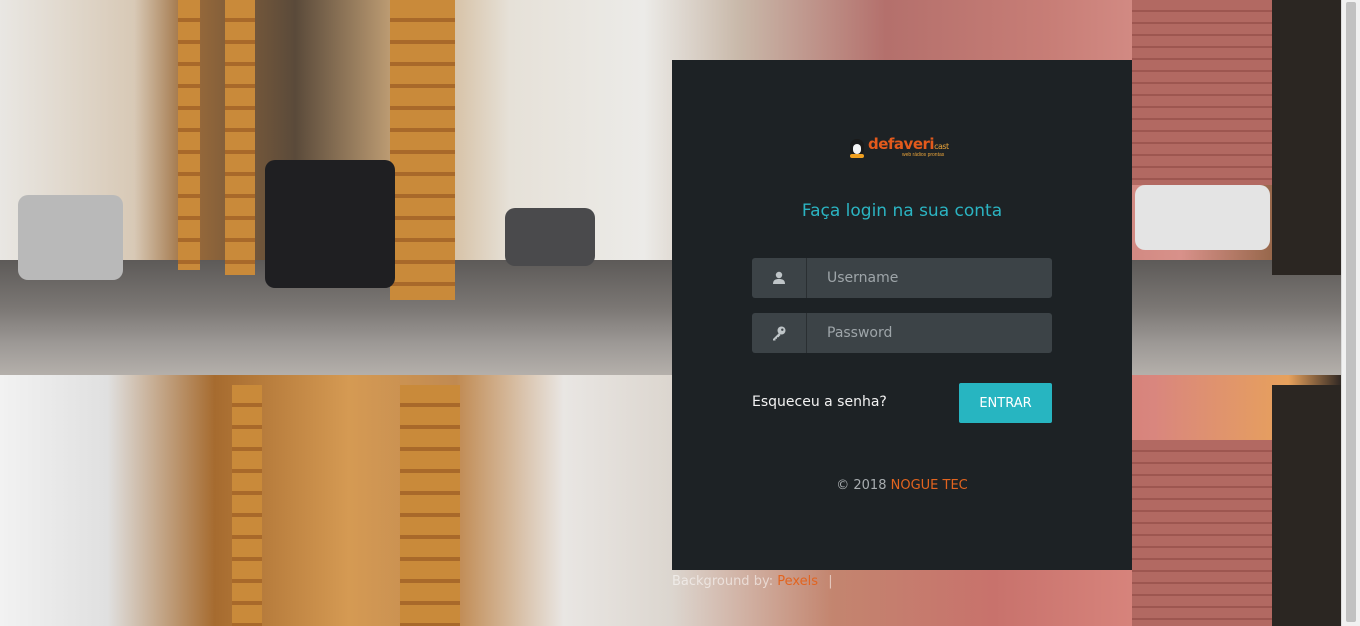 This screenshot has width=1360, height=626. I want to click on scrollbar-thumb, so click(1351, 312).